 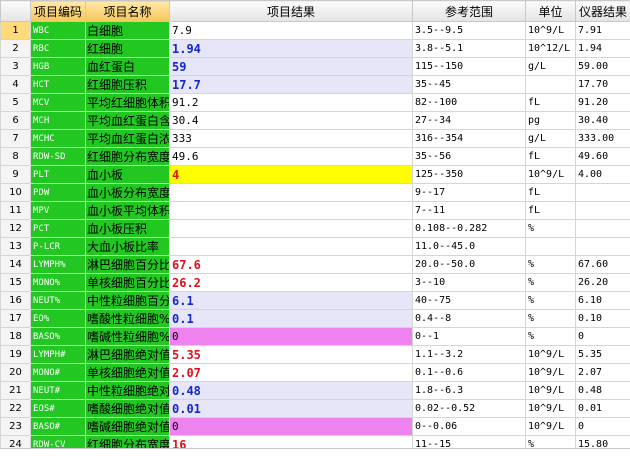 What do you see at coordinates (16, 373) in the screenshot?
I see `row-number: 20` at bounding box center [16, 373].